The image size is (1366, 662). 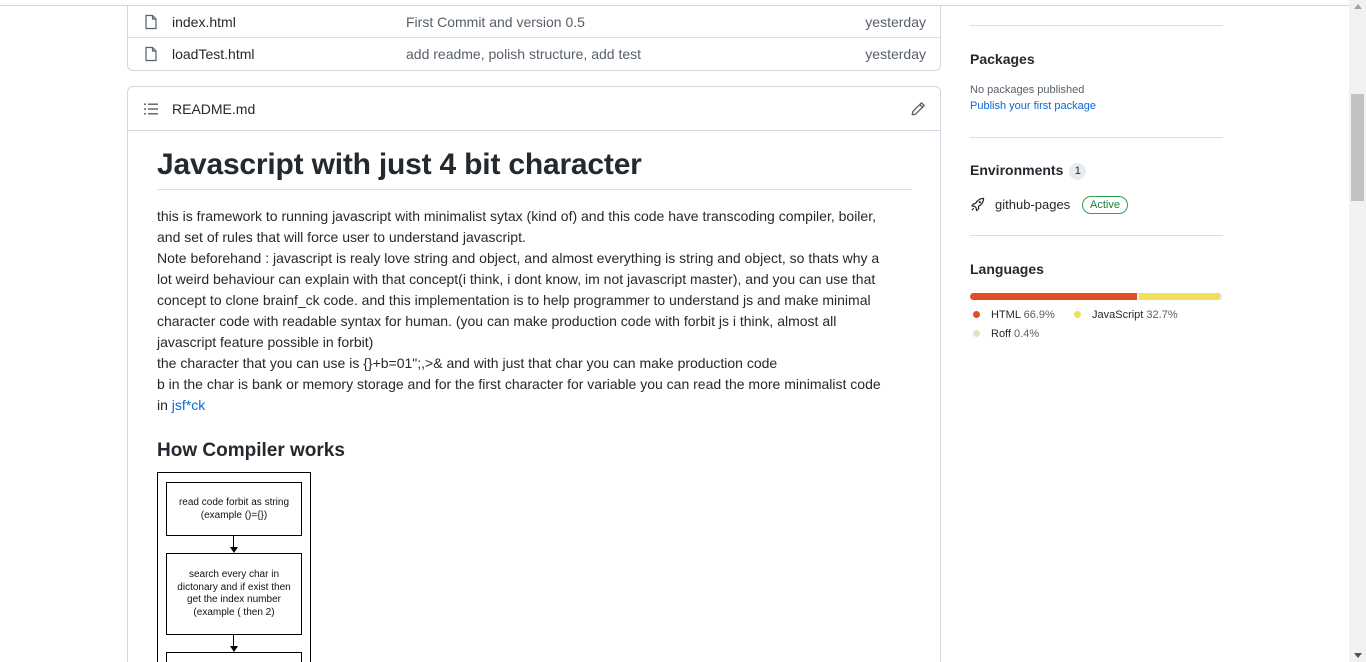 I want to click on language-item-roff: Roff 0.4%, so click(x=1006, y=334).